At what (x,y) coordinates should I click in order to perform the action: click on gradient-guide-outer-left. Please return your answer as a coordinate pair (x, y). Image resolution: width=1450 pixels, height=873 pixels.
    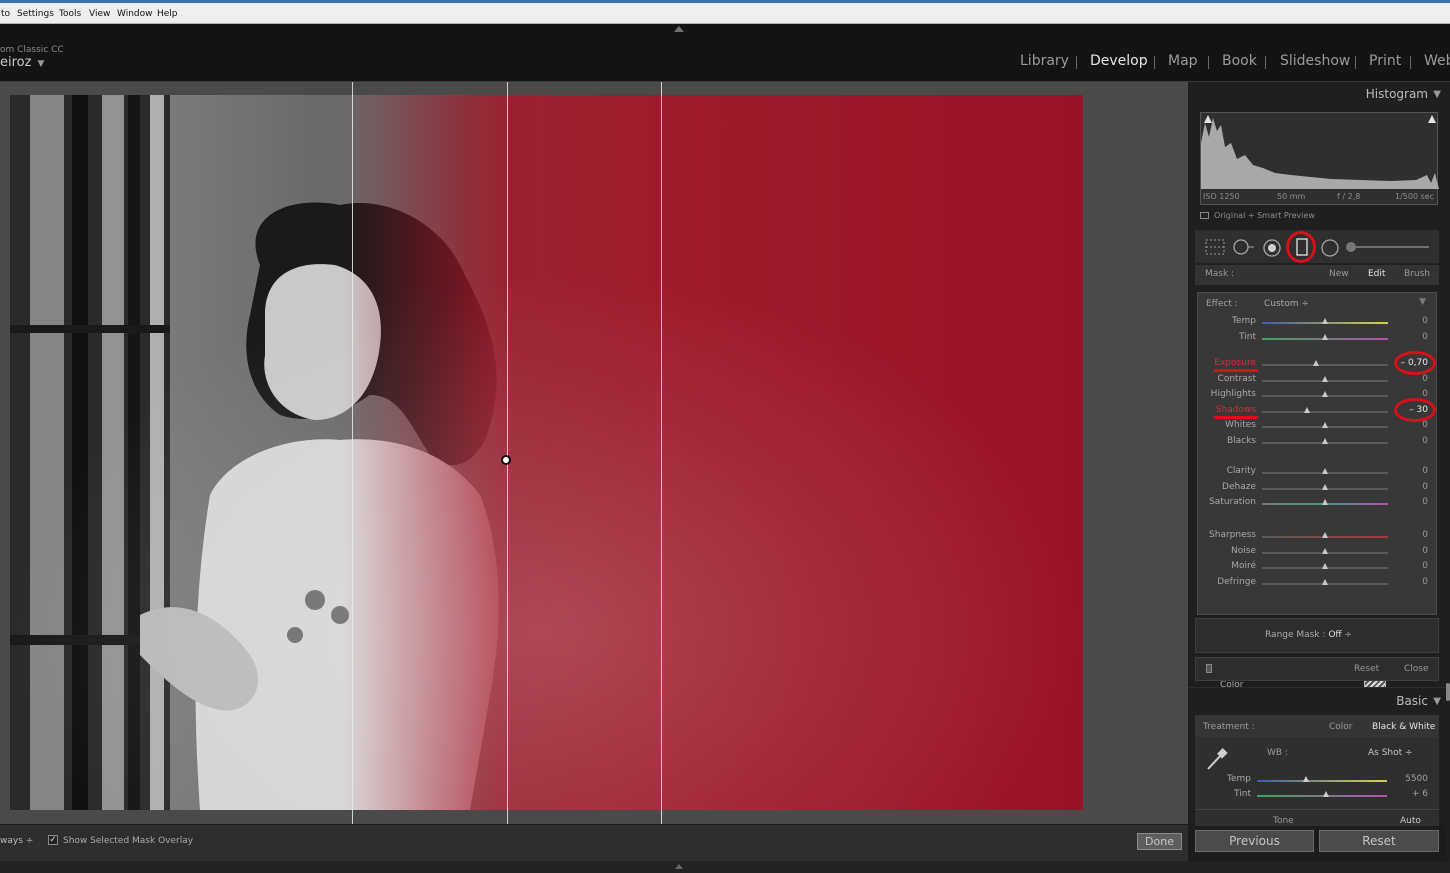
    Looking at the image, I should click on (352, 453).